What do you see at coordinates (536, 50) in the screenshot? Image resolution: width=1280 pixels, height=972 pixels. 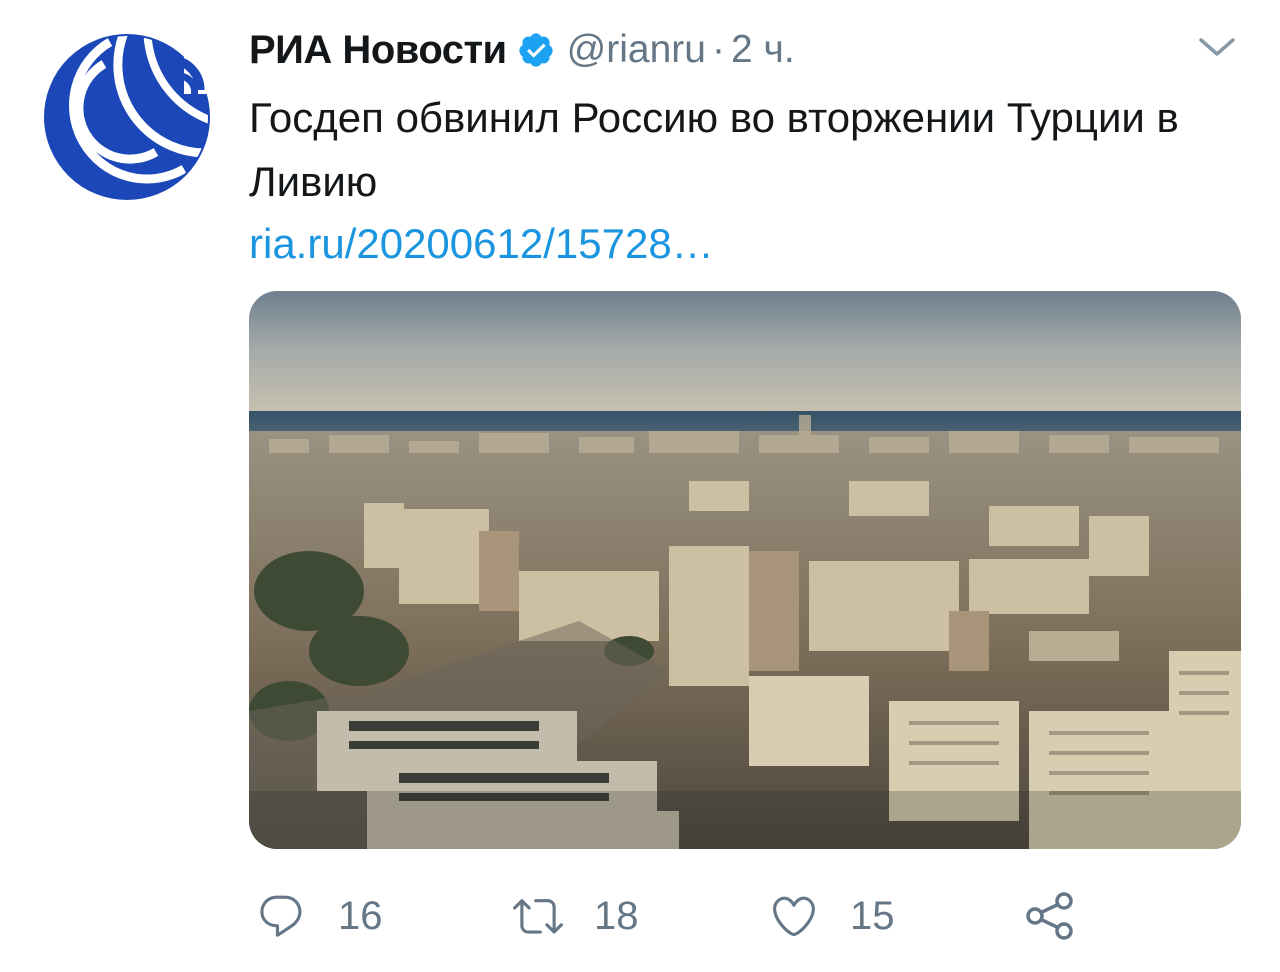 I see `verified-badge-icon` at bounding box center [536, 50].